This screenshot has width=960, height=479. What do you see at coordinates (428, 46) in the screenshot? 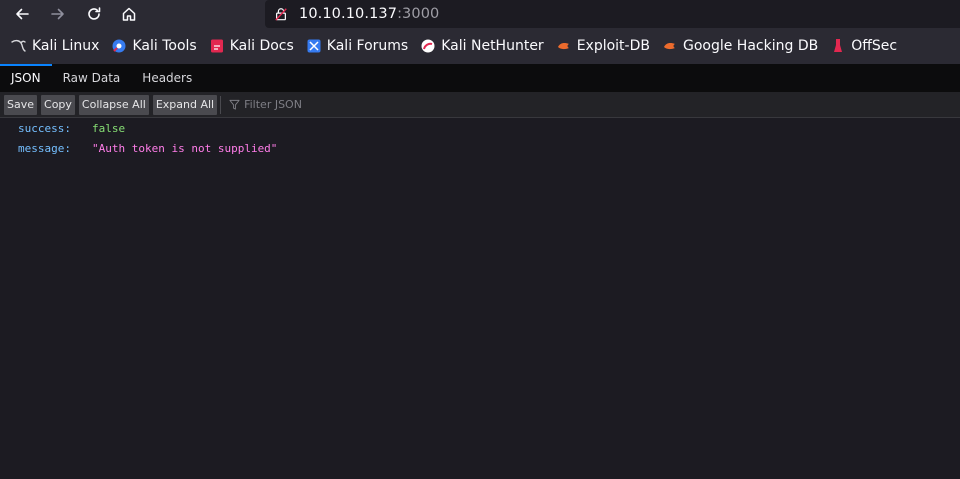
I see `nethunter-icon` at bounding box center [428, 46].